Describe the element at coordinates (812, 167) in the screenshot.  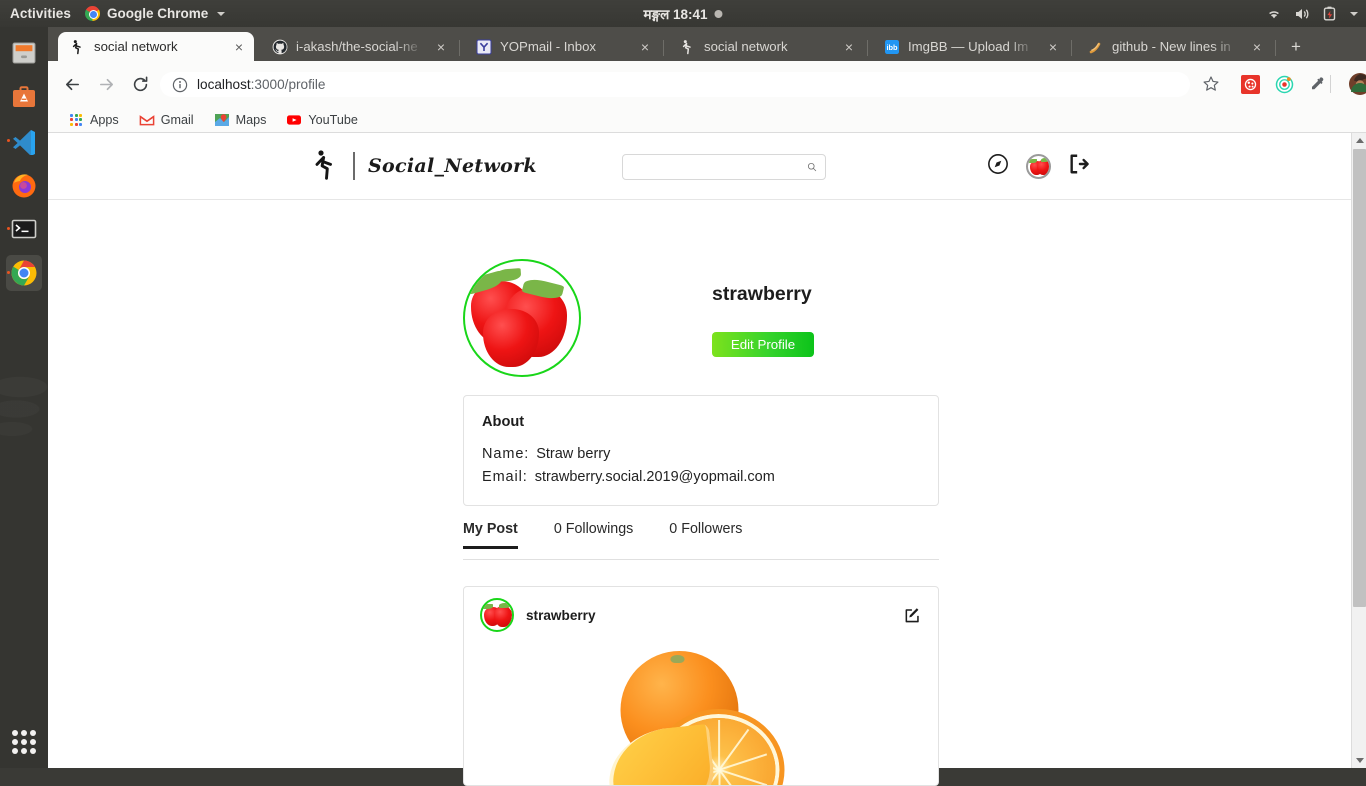
I see `search-icon` at that location.